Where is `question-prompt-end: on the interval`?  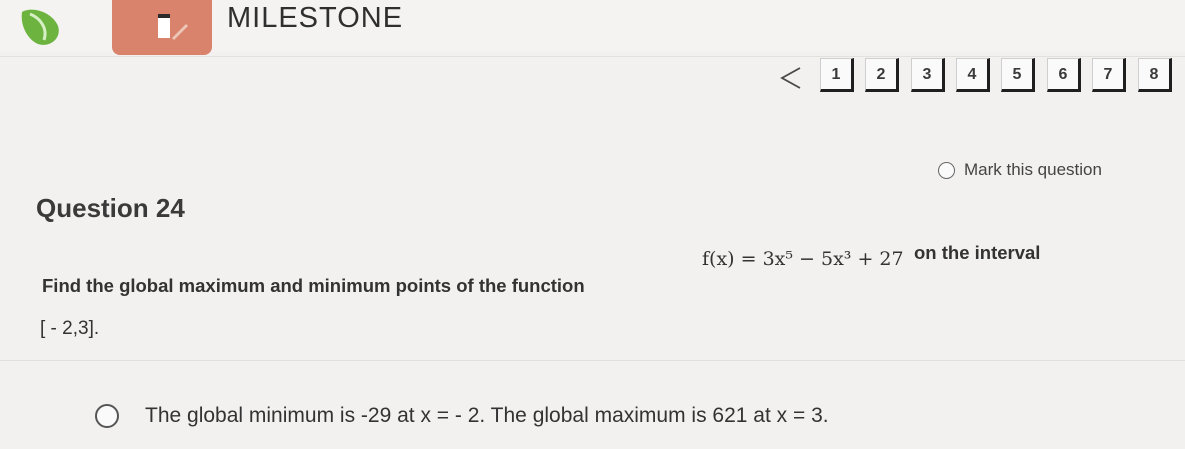
question-prompt-end: on the interval is located at coordinates (977, 252).